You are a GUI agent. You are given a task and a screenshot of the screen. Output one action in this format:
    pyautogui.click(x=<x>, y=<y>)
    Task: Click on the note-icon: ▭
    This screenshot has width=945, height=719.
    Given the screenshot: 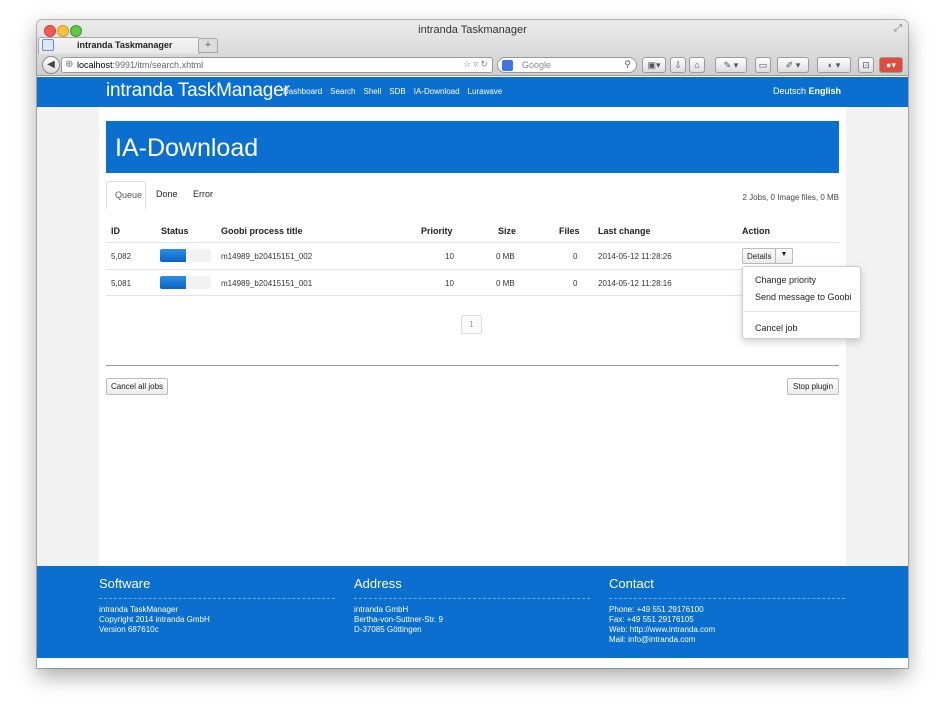 What is the action you would take?
    pyautogui.click(x=763, y=65)
    